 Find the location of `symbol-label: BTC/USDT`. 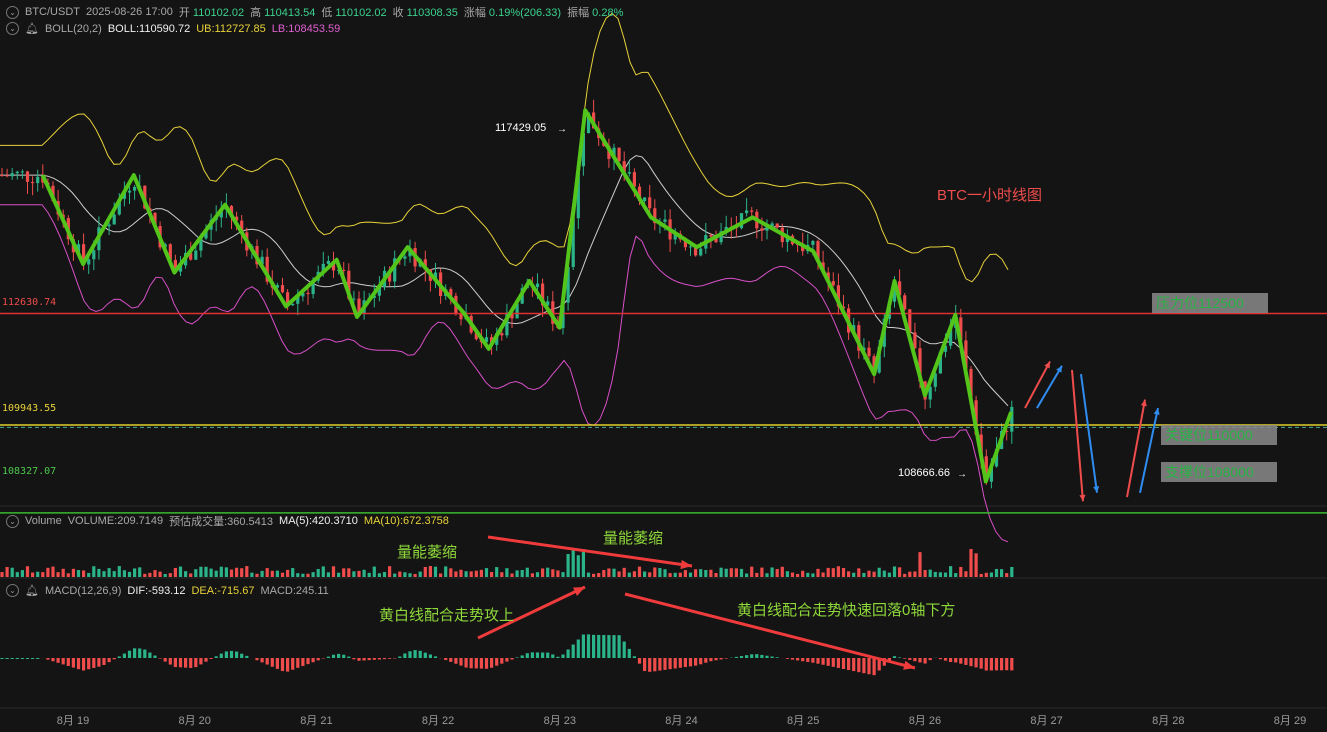

symbol-label: BTC/USDT is located at coordinates (52, 12).